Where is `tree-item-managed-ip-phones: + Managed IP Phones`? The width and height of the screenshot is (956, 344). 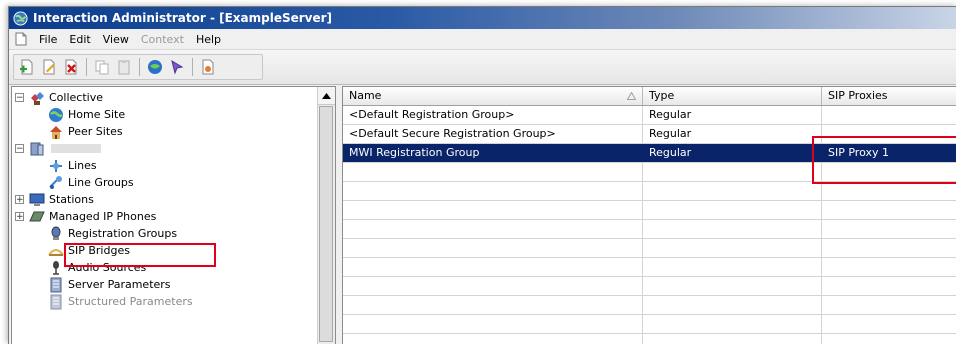 tree-item-managed-ip-phones: + Managed IP Phones is located at coordinates (85, 216).